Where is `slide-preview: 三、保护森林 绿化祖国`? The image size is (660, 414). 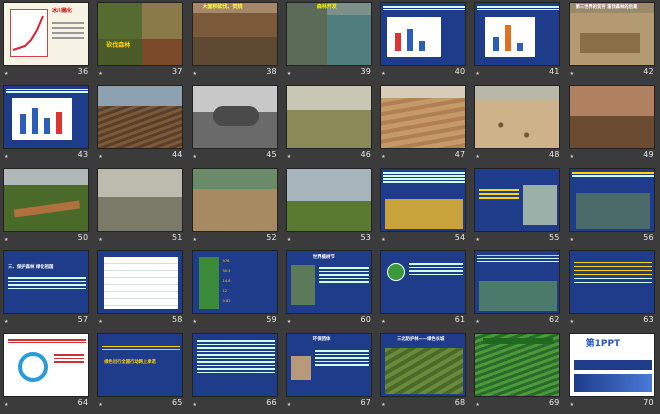
slide-preview: 三、保护森林 绿化祖国 is located at coordinates (46, 282).